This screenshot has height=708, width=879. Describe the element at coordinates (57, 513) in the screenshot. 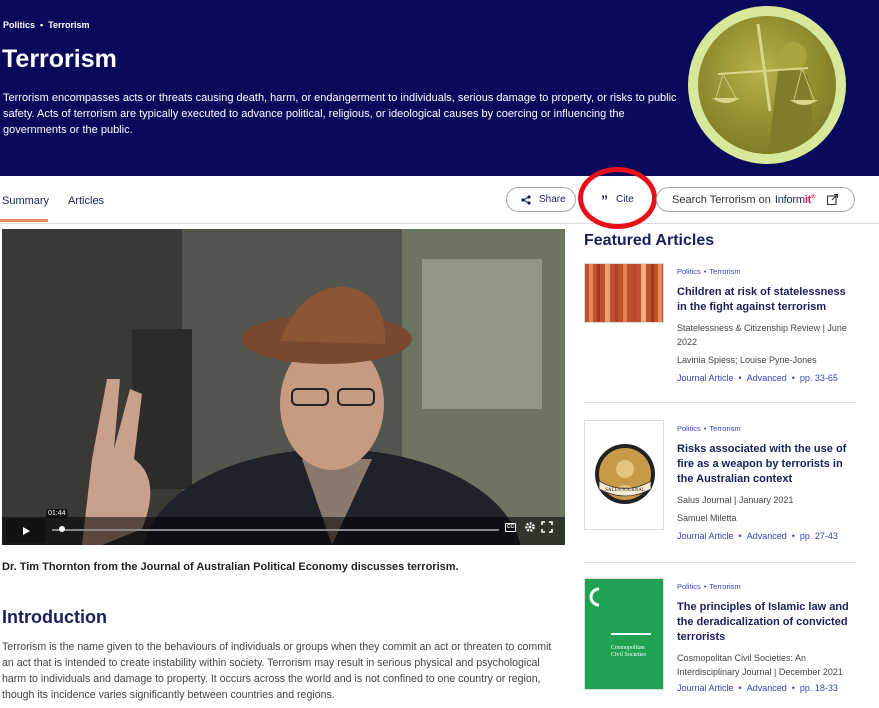

I see `video-timecode: 01:44` at that location.